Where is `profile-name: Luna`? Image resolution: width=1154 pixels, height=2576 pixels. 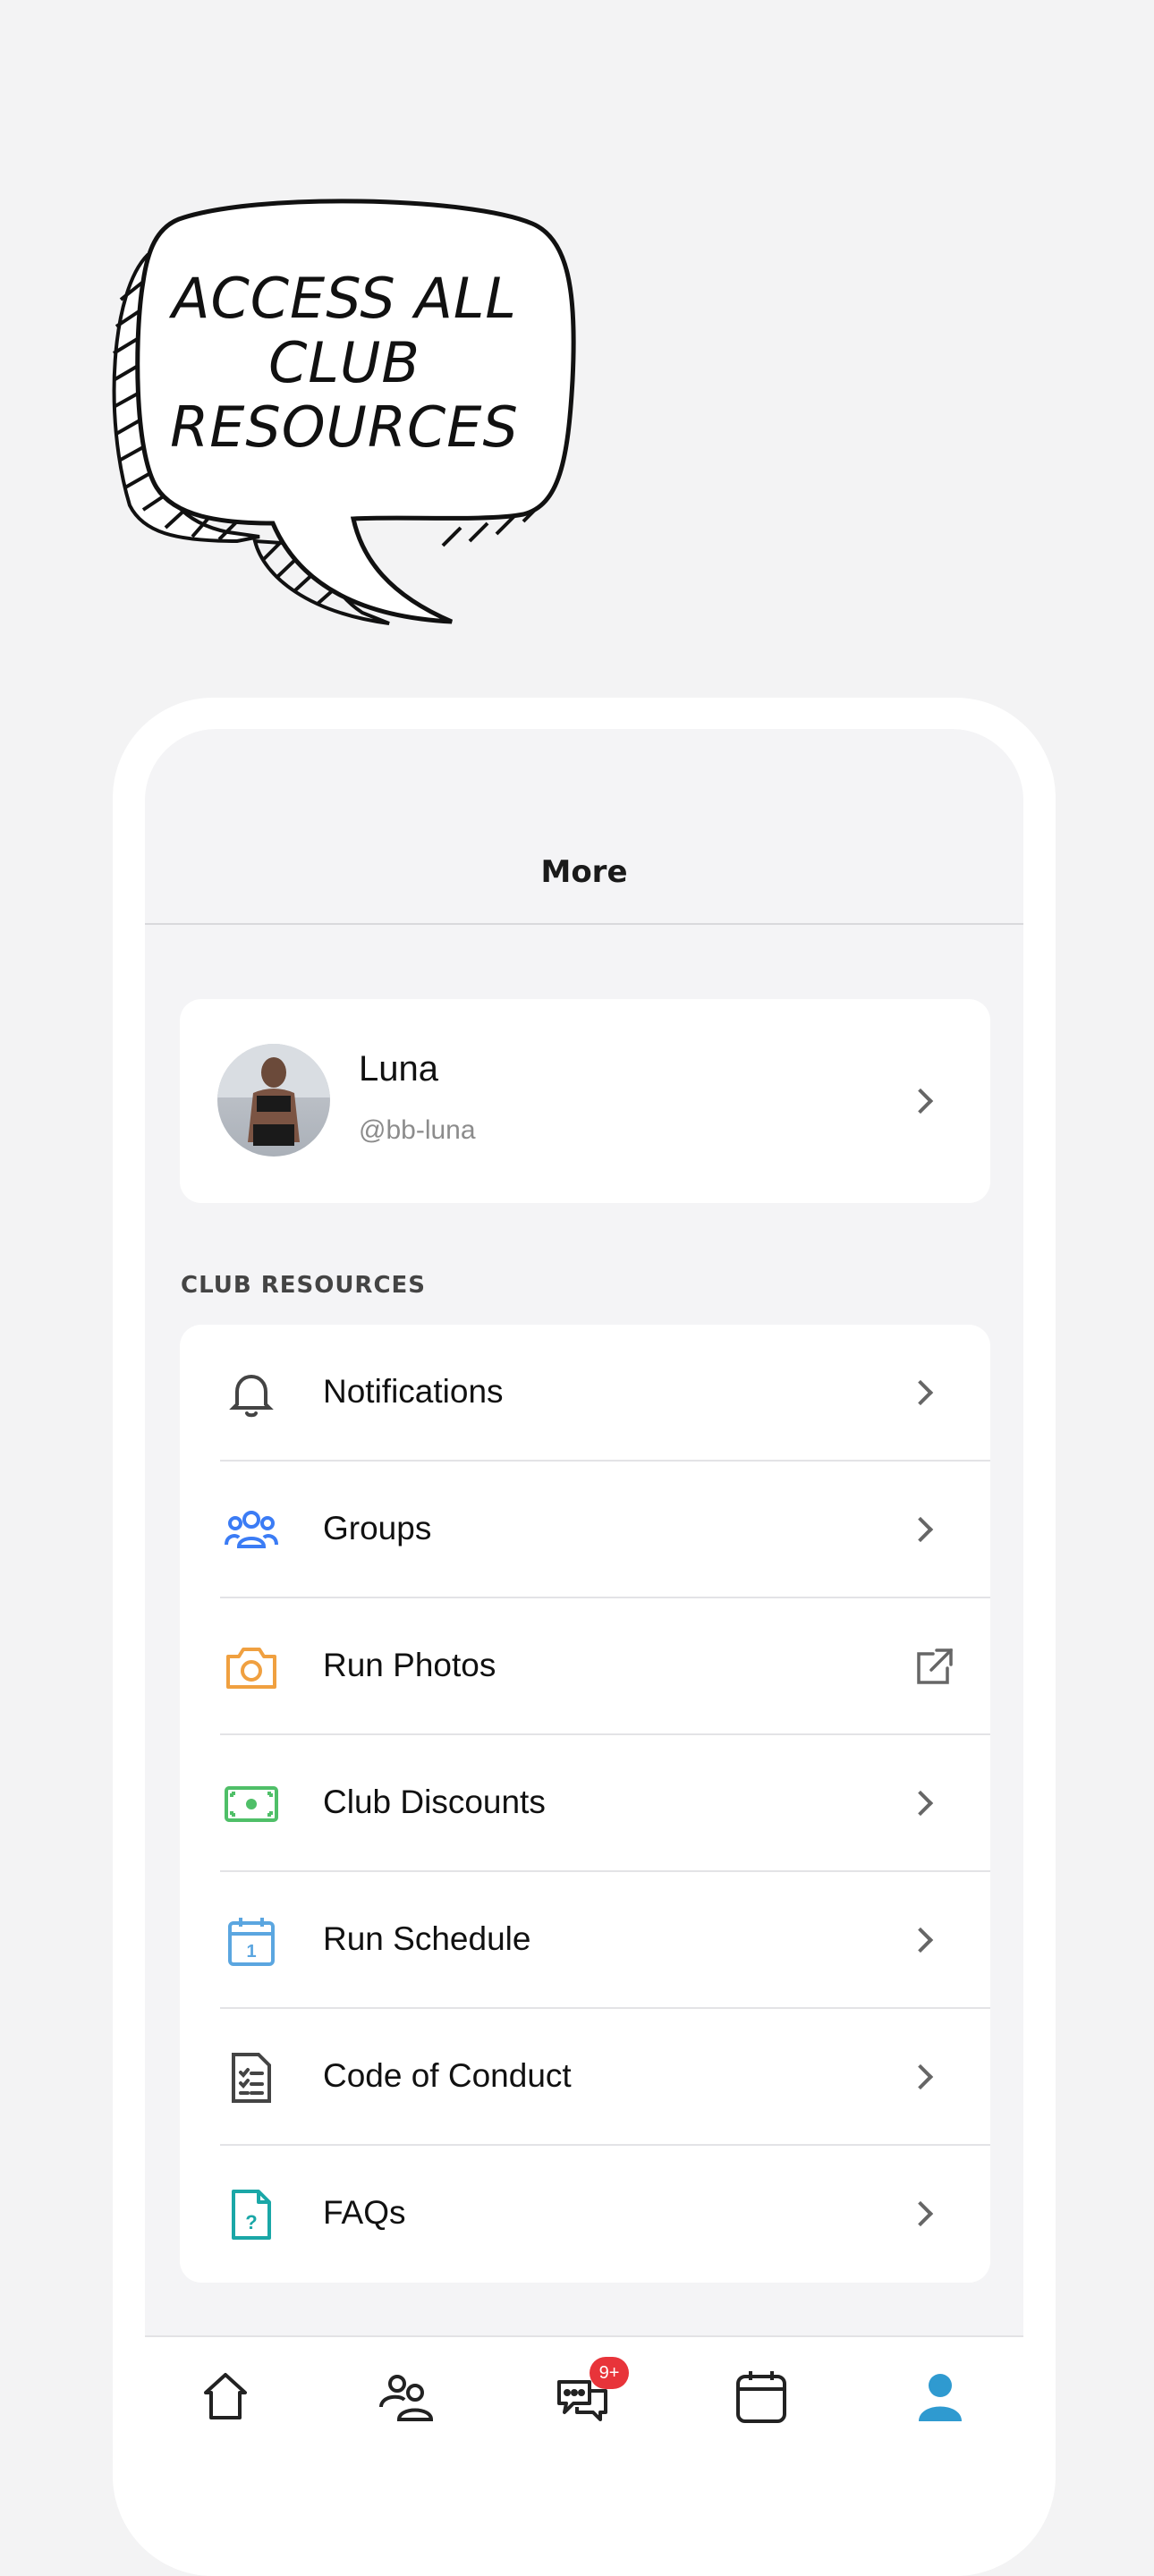 profile-name: Luna is located at coordinates (398, 1069).